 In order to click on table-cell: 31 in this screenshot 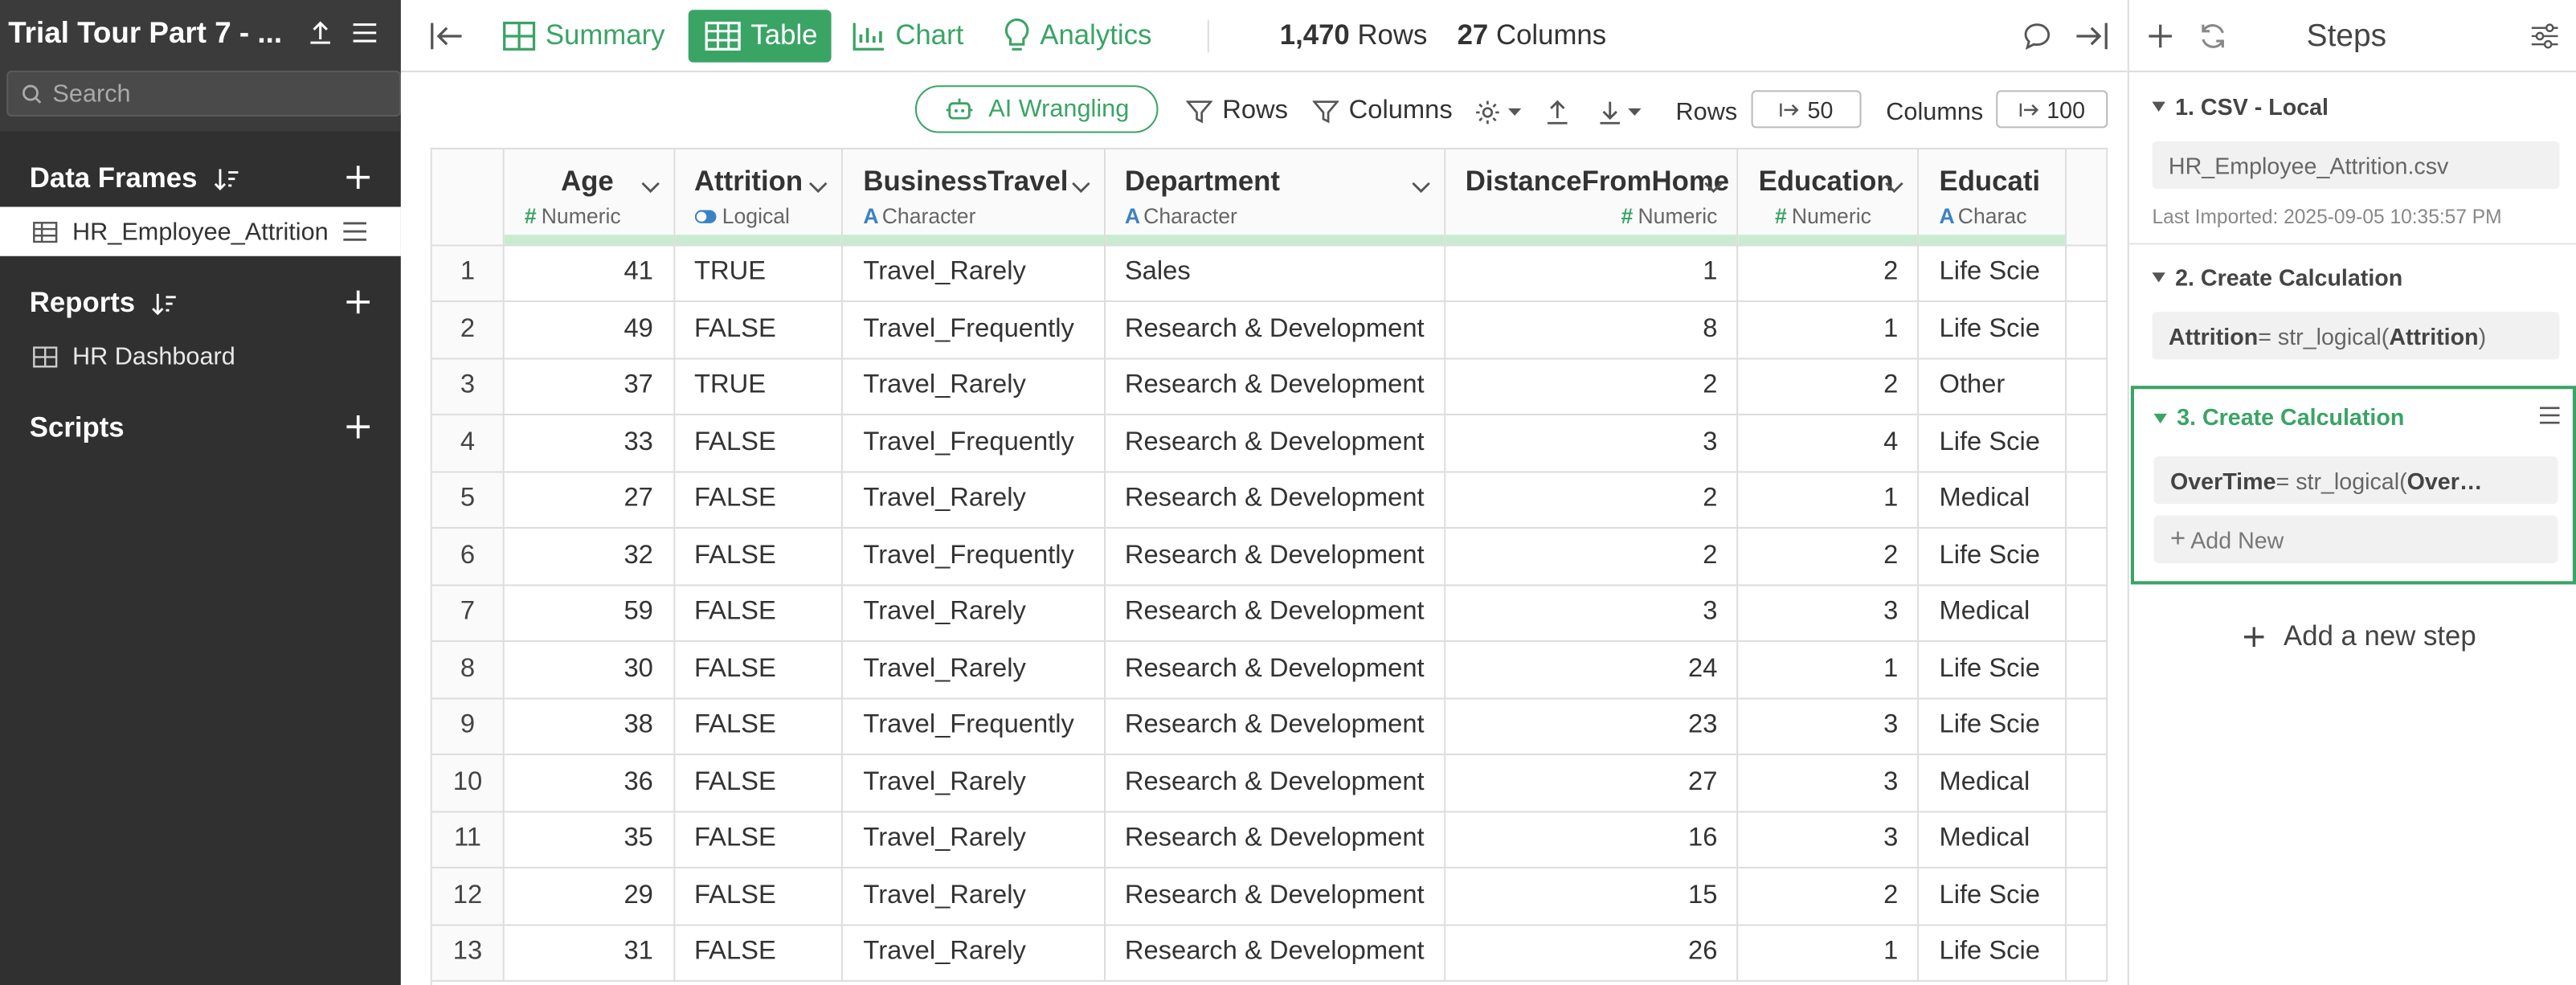, I will do `click(589, 953)`.